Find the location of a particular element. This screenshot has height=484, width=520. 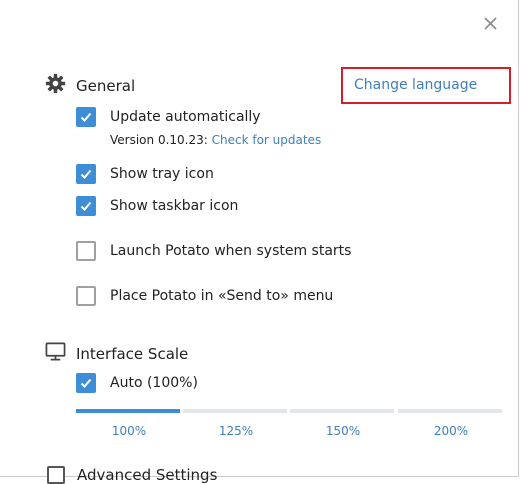

interface-scale-section-header: Interface Scale is located at coordinates (116, 353).